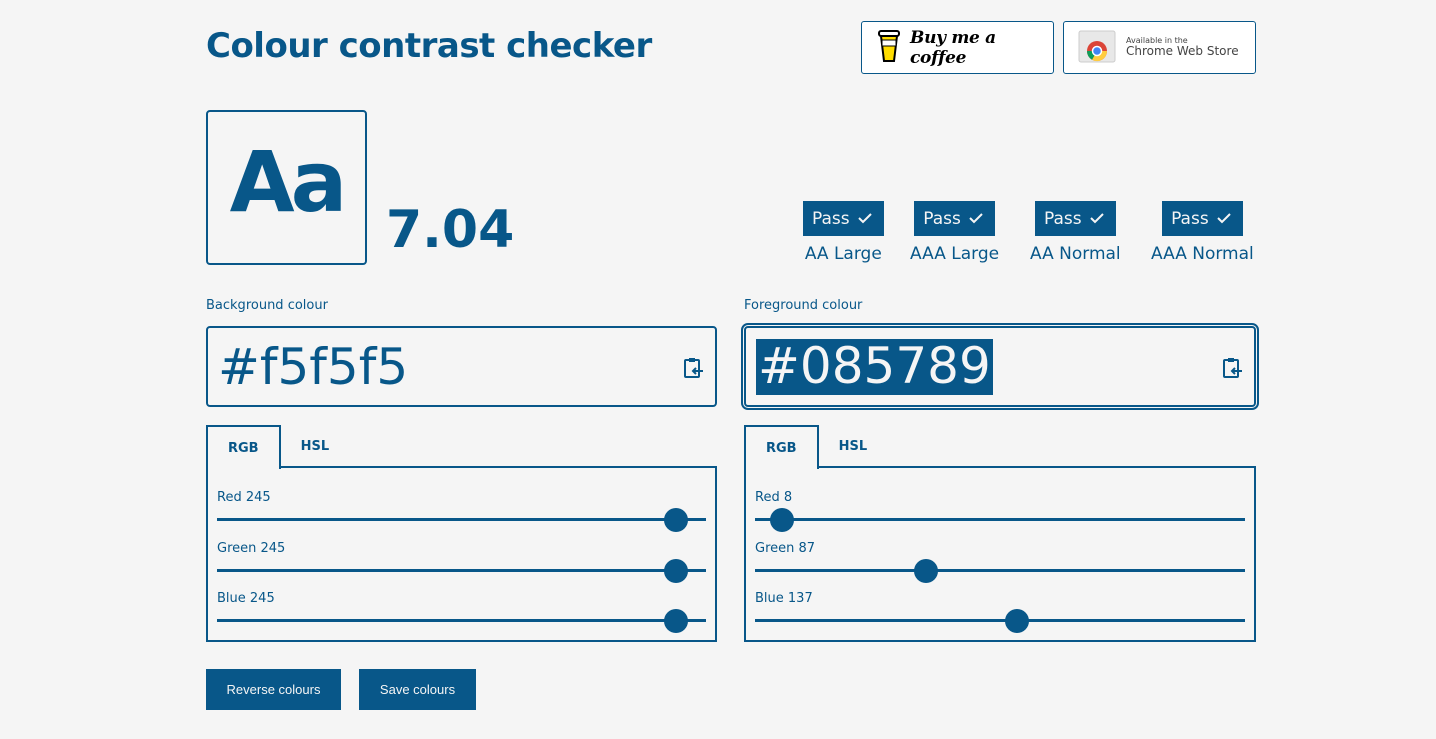 The height and width of the screenshot is (739, 1436). Describe the element at coordinates (1000, 601) in the screenshot. I see `blue-slider: Blue 137` at that location.